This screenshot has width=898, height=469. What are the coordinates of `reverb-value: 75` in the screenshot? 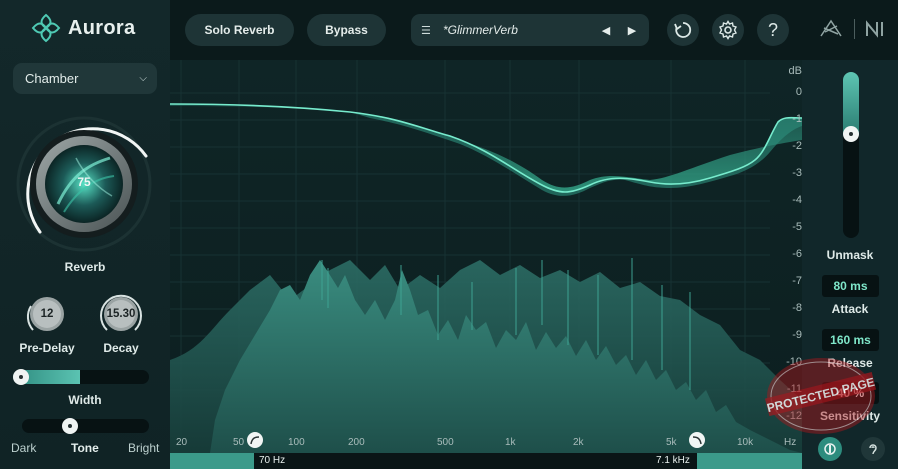 It's located at (84, 182).